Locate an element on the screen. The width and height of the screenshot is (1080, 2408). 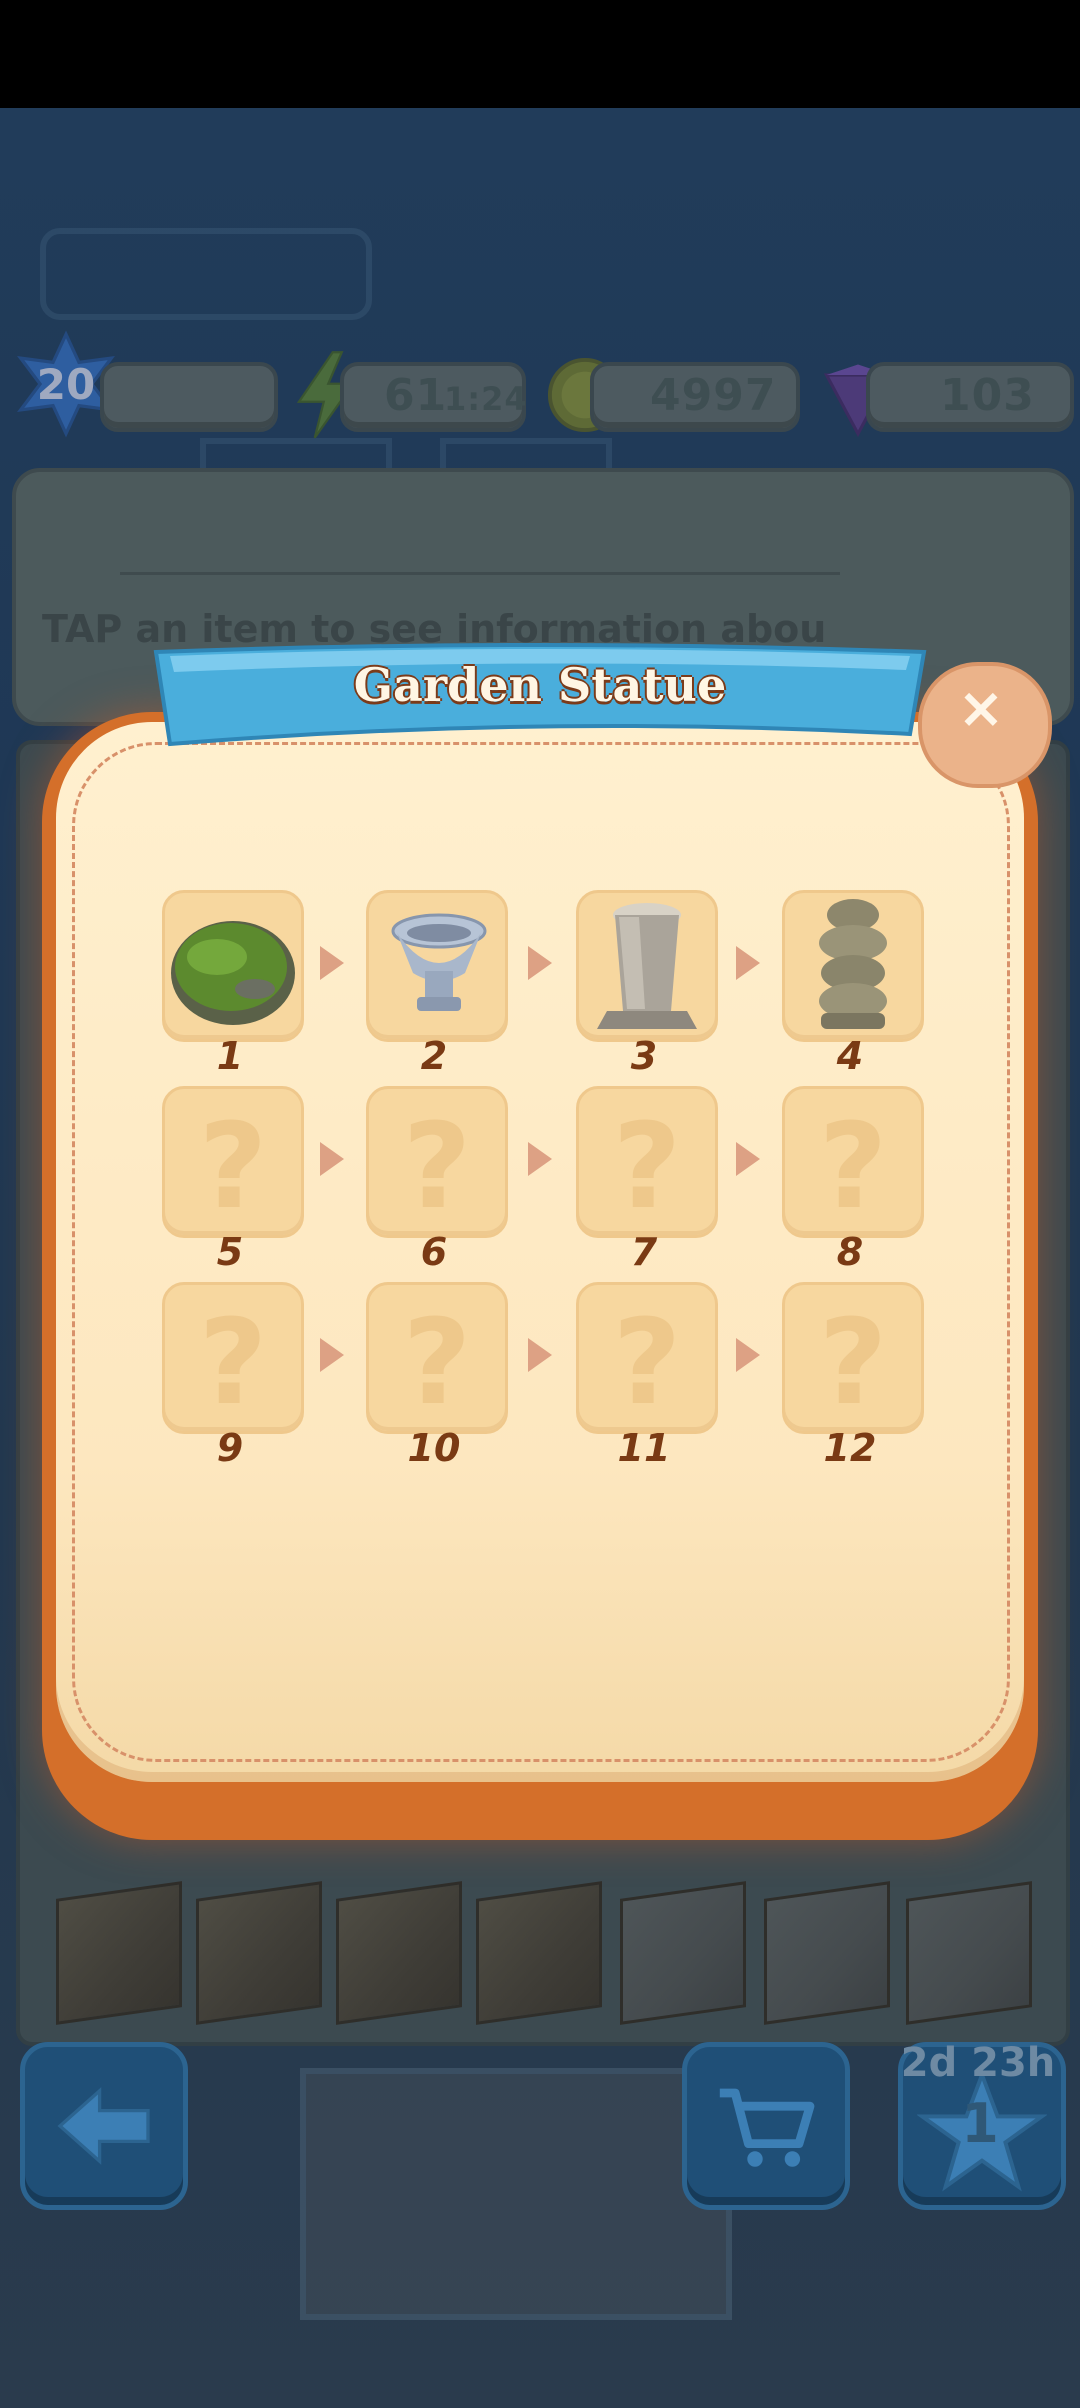
level-number: 20 is located at coordinates (66, 384).